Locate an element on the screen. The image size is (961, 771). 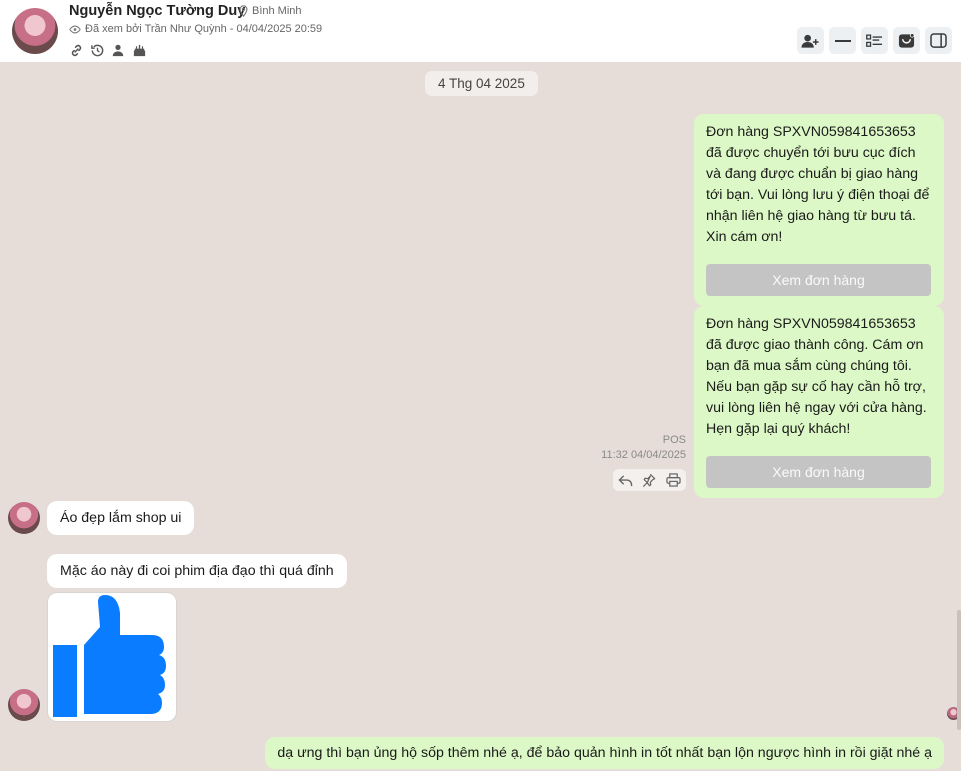
thumbs-up-icon is located at coordinates (109, 656).